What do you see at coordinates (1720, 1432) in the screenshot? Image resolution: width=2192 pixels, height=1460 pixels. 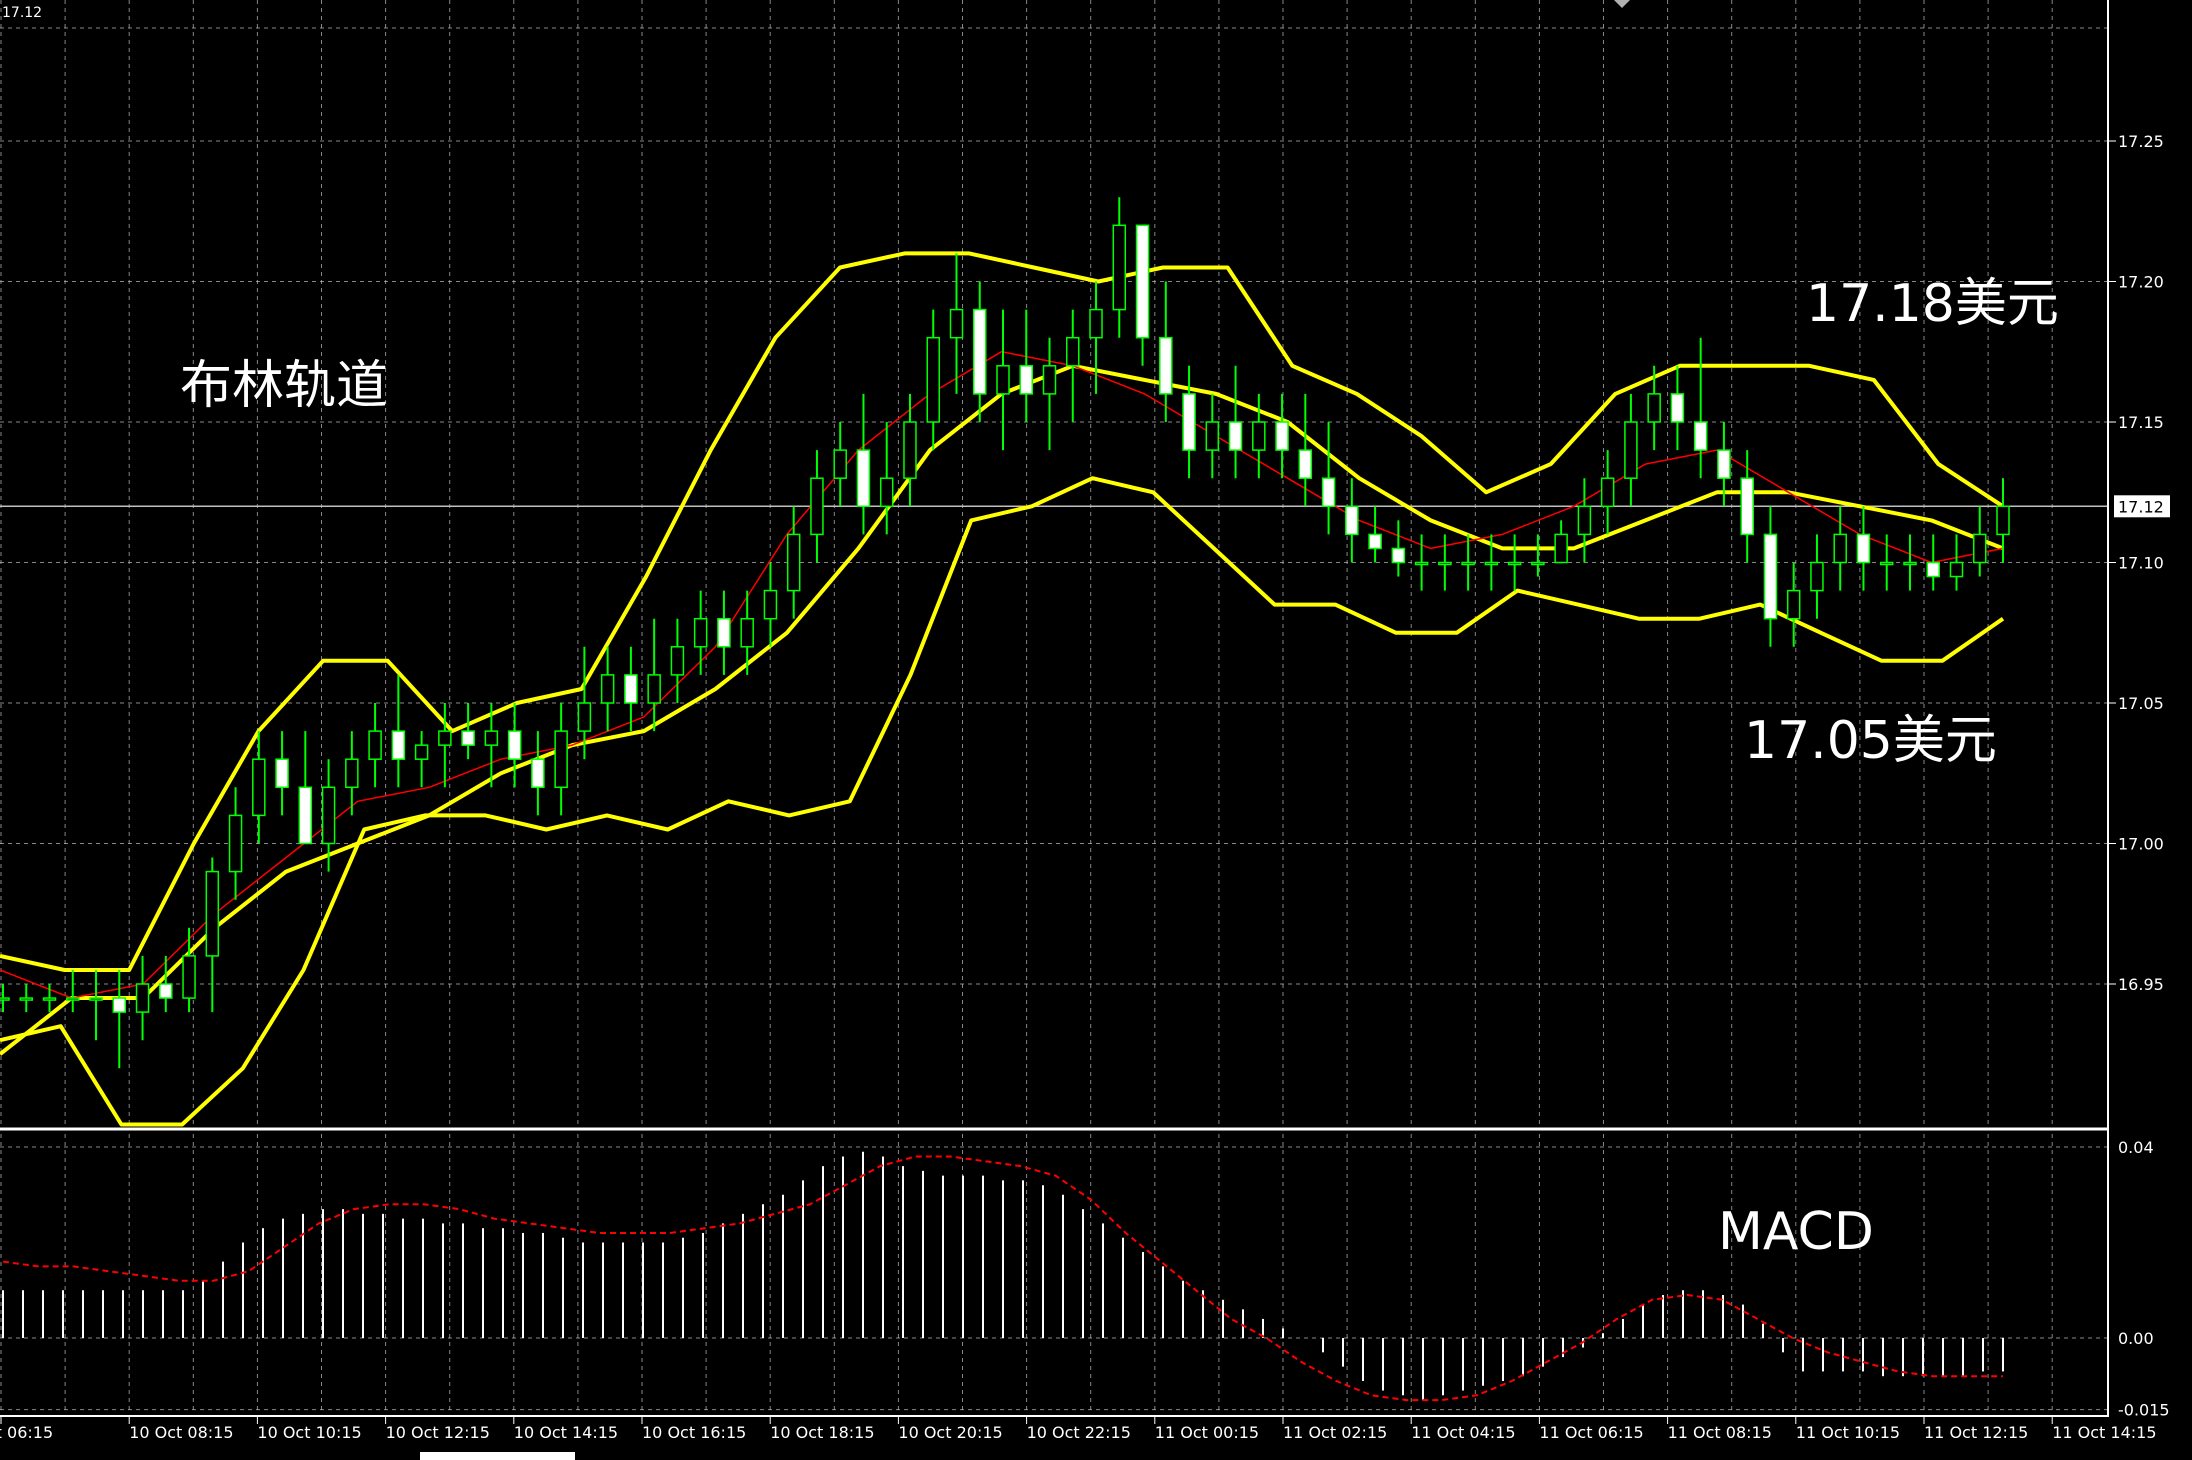 I see `time-tick-label: 11 Oct 08:15` at bounding box center [1720, 1432].